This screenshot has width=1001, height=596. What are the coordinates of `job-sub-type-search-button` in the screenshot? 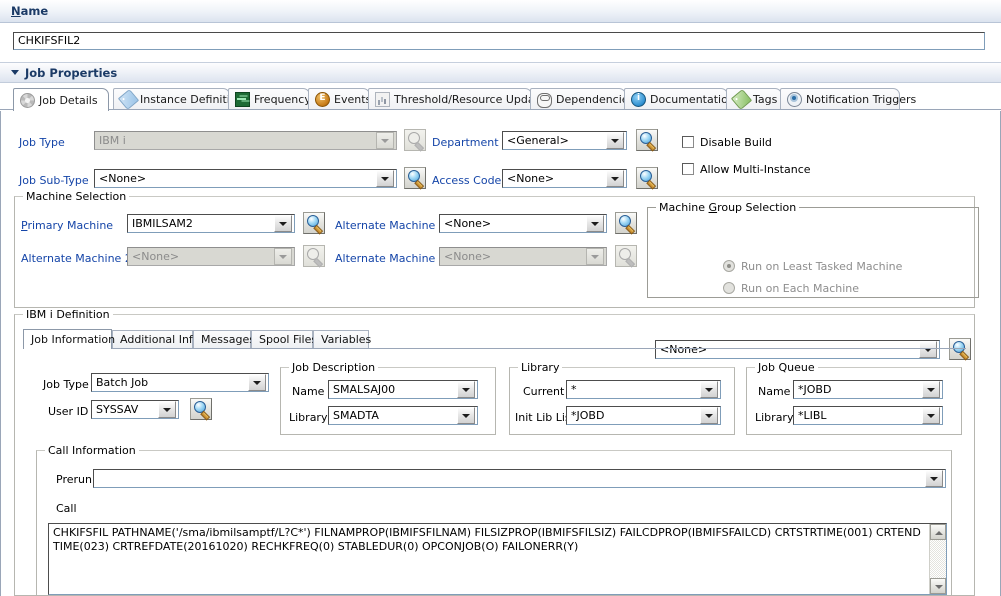 It's located at (415, 178).